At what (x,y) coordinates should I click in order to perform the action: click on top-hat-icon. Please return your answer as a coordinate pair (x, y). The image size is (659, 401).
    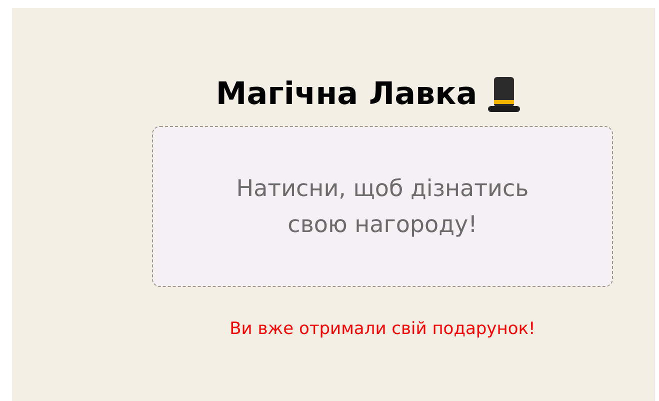
    Looking at the image, I should click on (504, 94).